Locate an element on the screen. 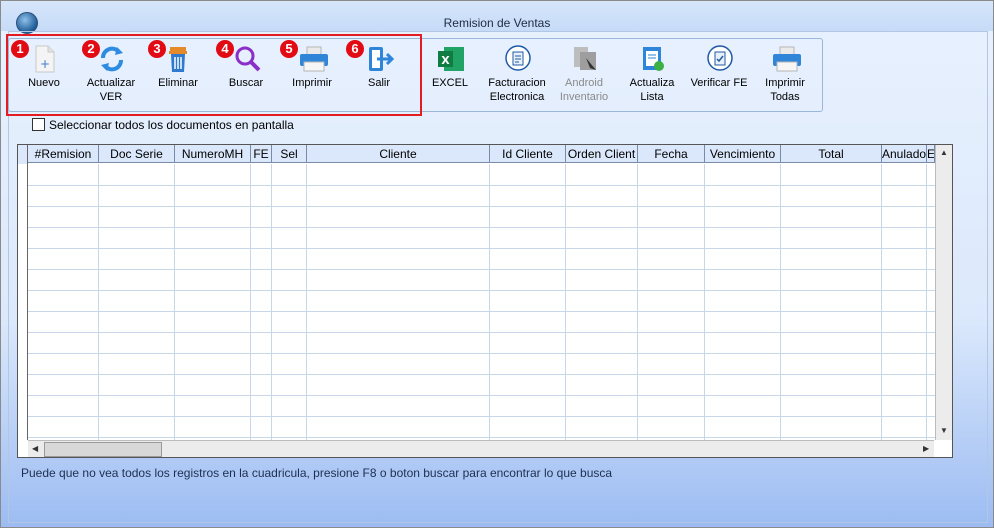  horizontal-scrollbar: ◀ ▶ is located at coordinates (481, 448).